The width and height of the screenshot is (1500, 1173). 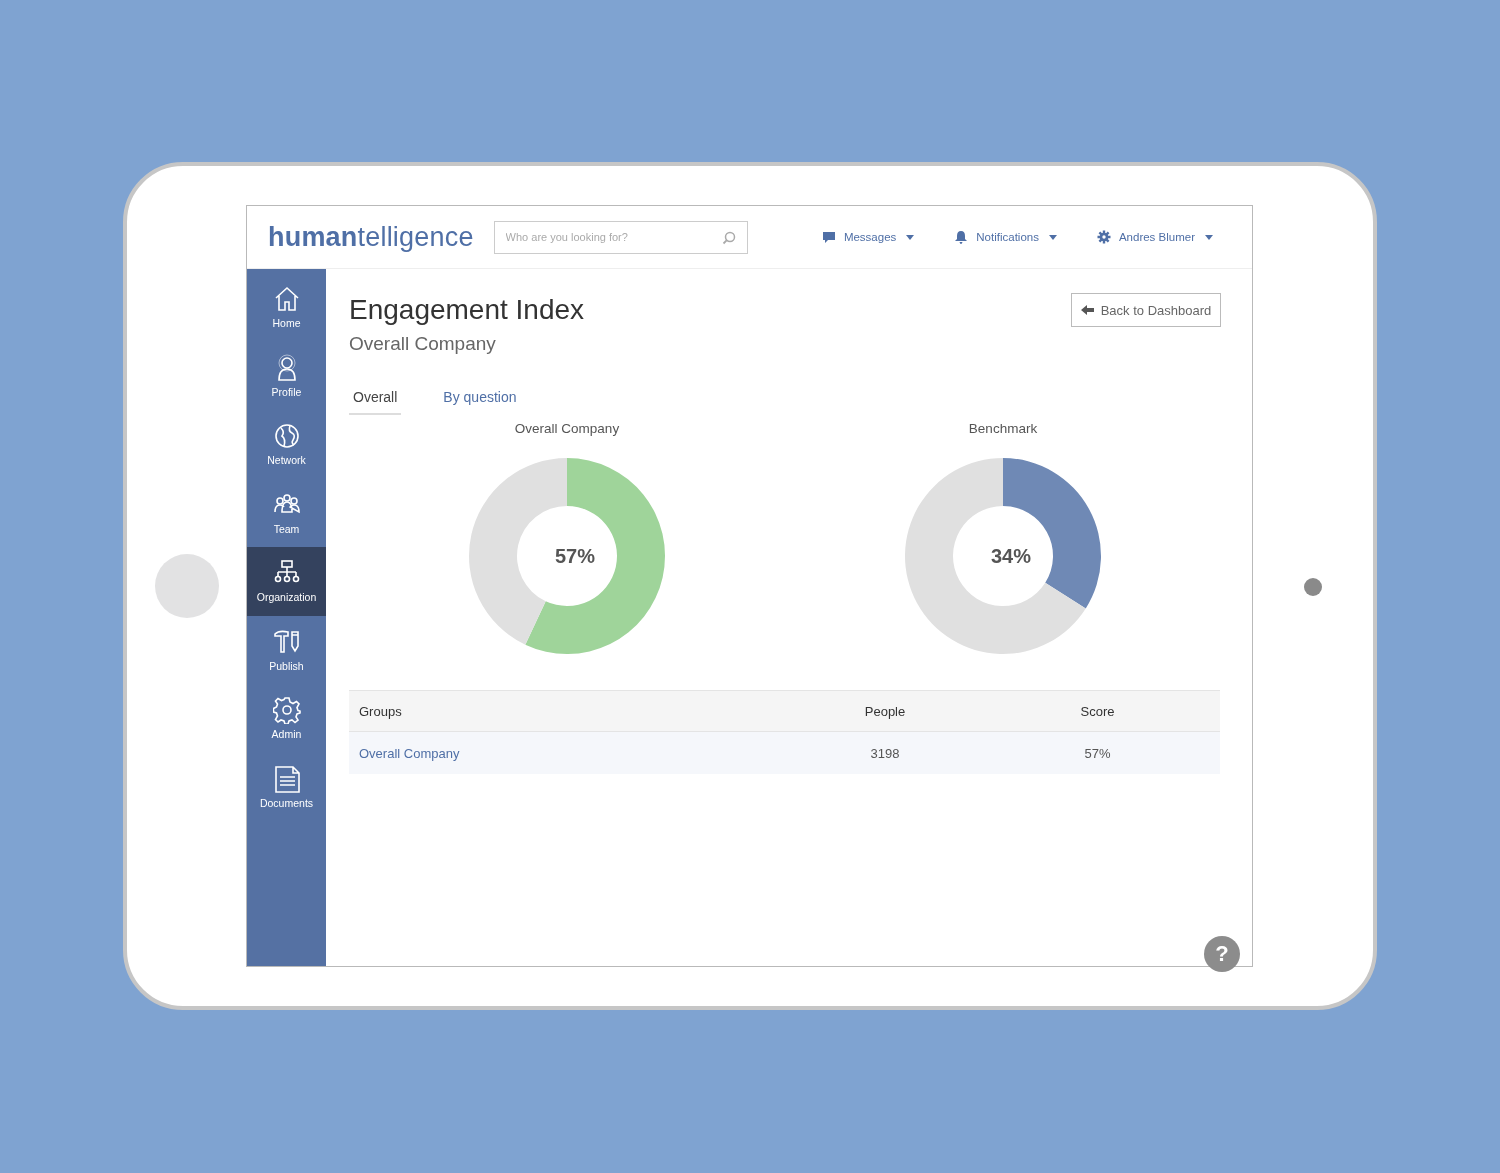 What do you see at coordinates (480, 400) in the screenshot?
I see `tab: By question` at bounding box center [480, 400].